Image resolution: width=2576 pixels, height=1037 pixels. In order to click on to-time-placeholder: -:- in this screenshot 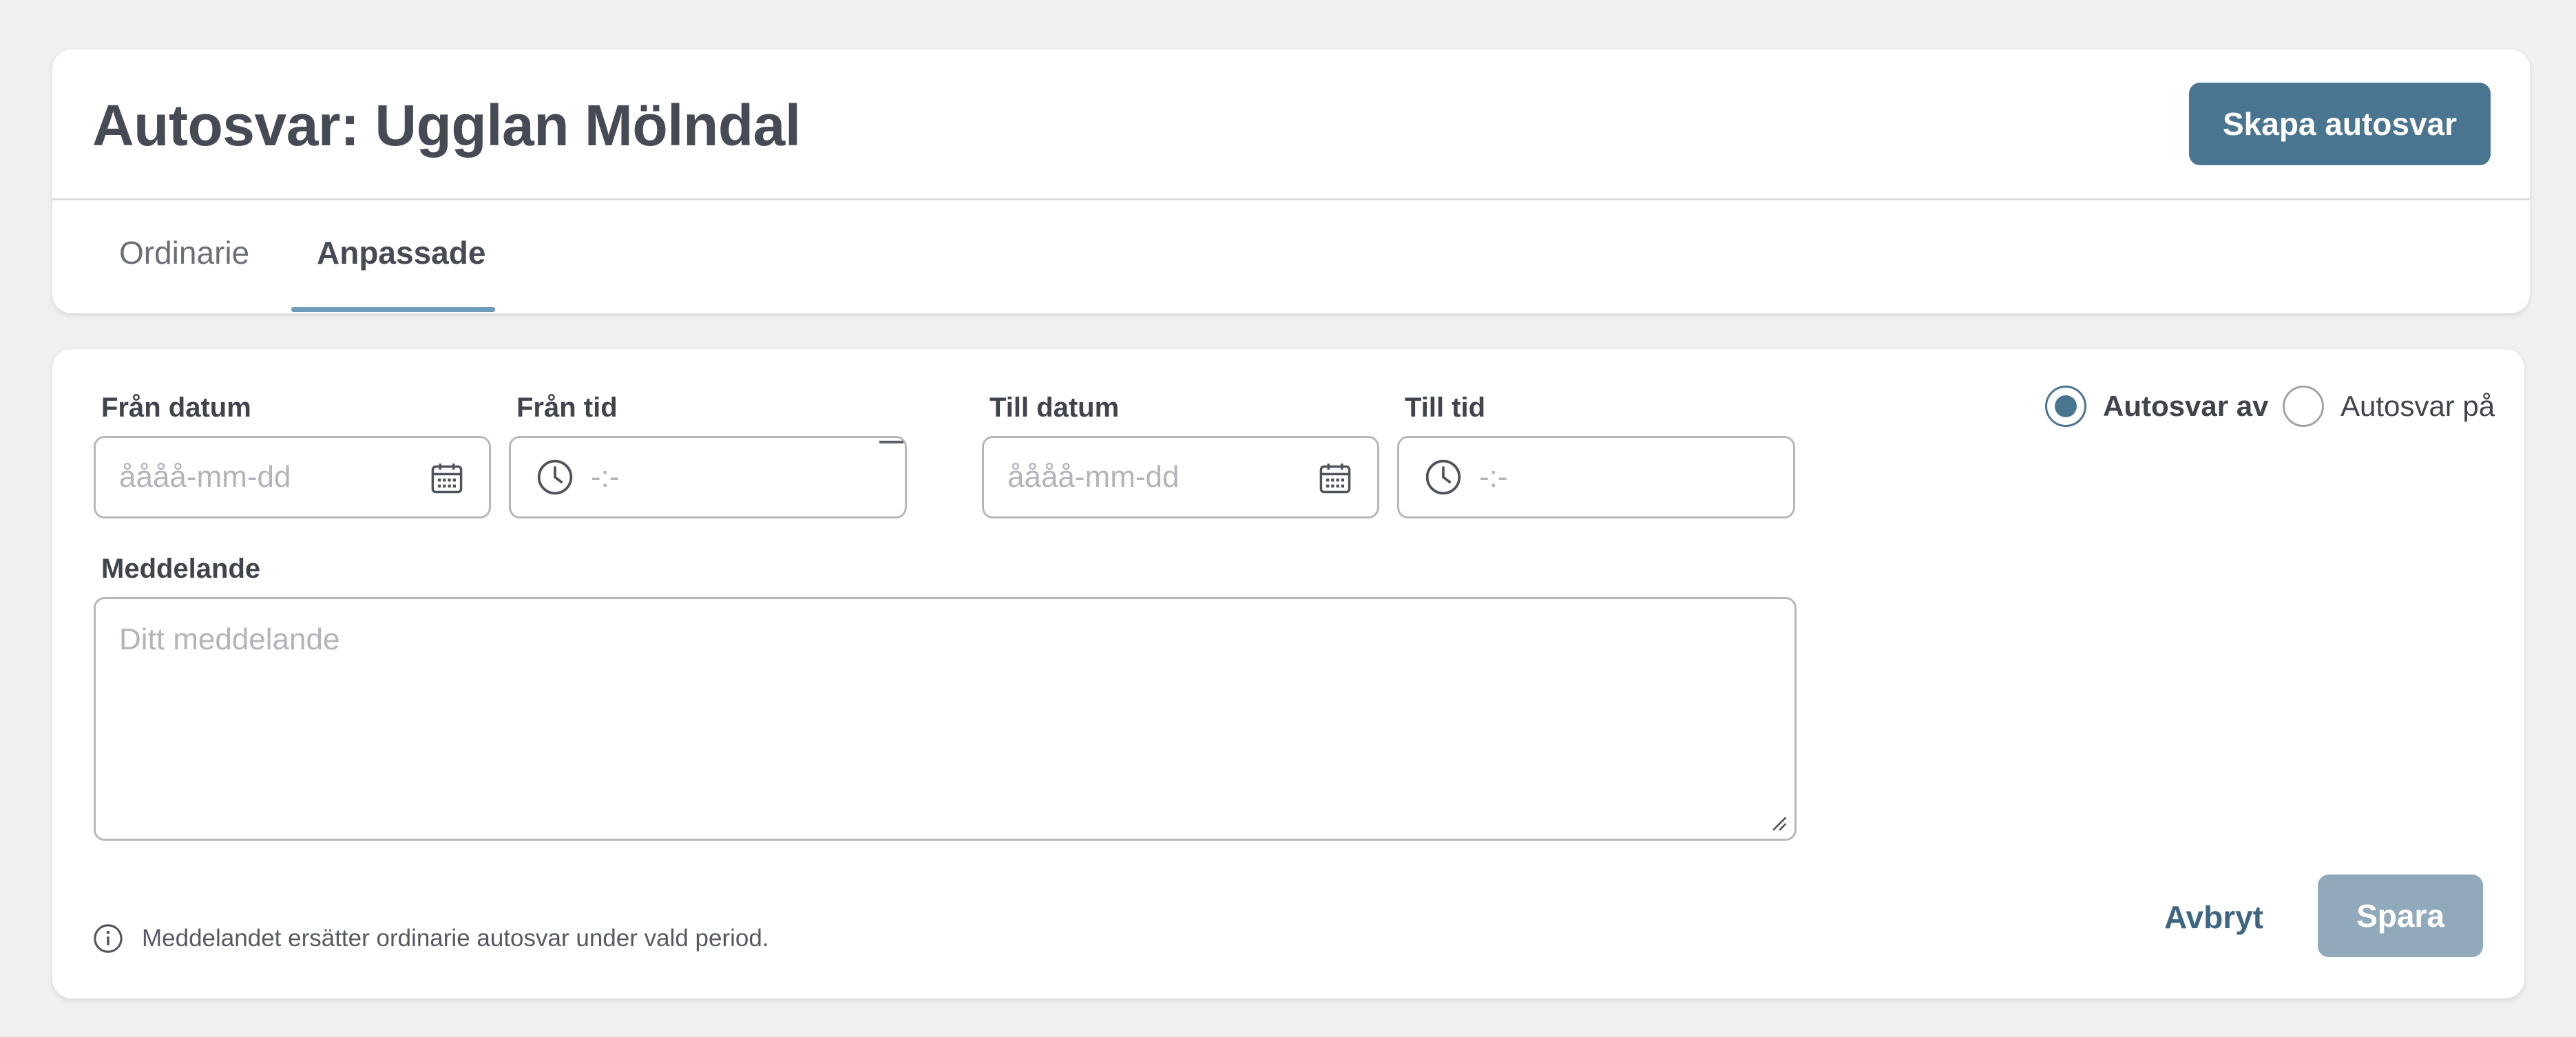, I will do `click(1493, 477)`.